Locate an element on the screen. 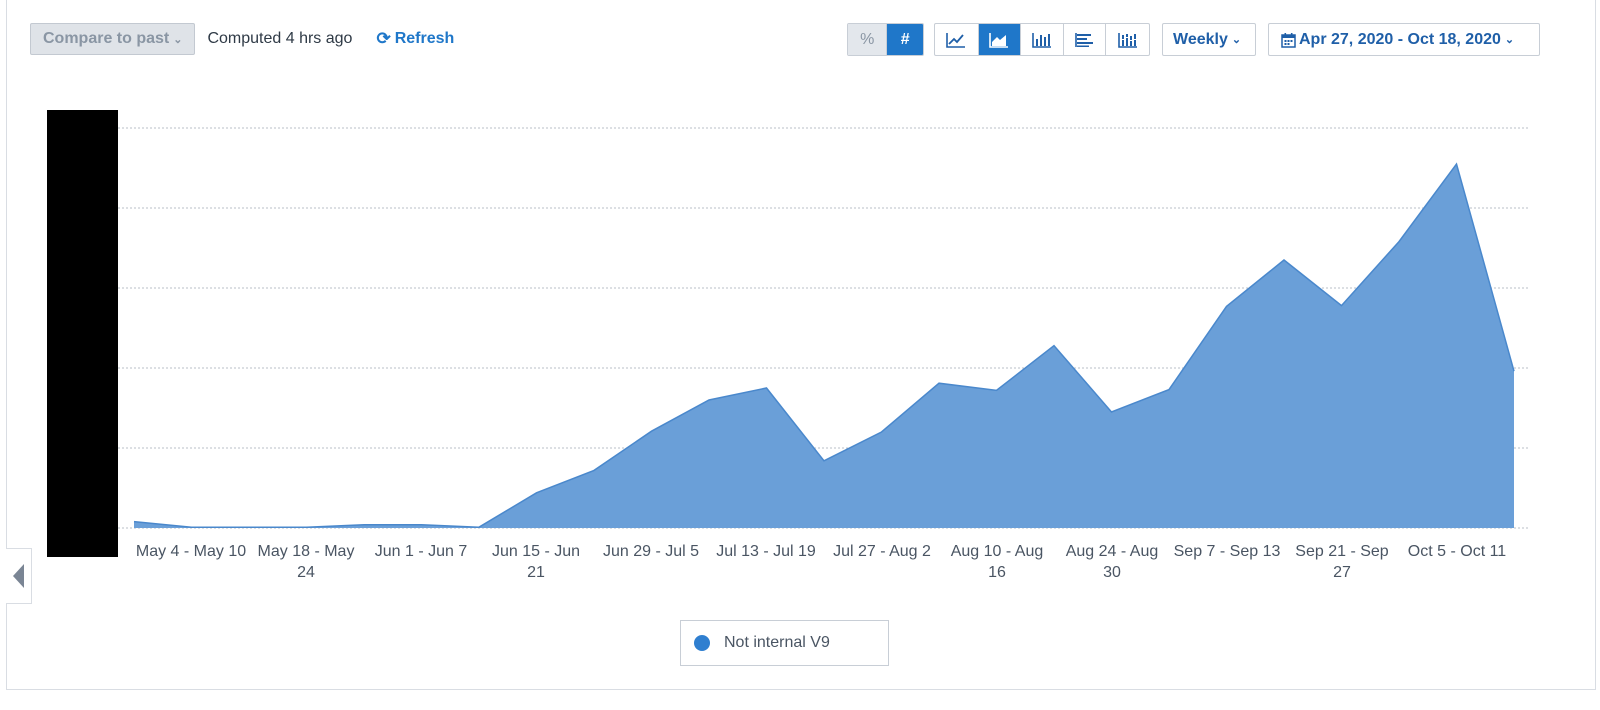 The height and width of the screenshot is (710, 1600). x-tick-label: Oct 5 - Oct 11 is located at coordinates (1457, 551).